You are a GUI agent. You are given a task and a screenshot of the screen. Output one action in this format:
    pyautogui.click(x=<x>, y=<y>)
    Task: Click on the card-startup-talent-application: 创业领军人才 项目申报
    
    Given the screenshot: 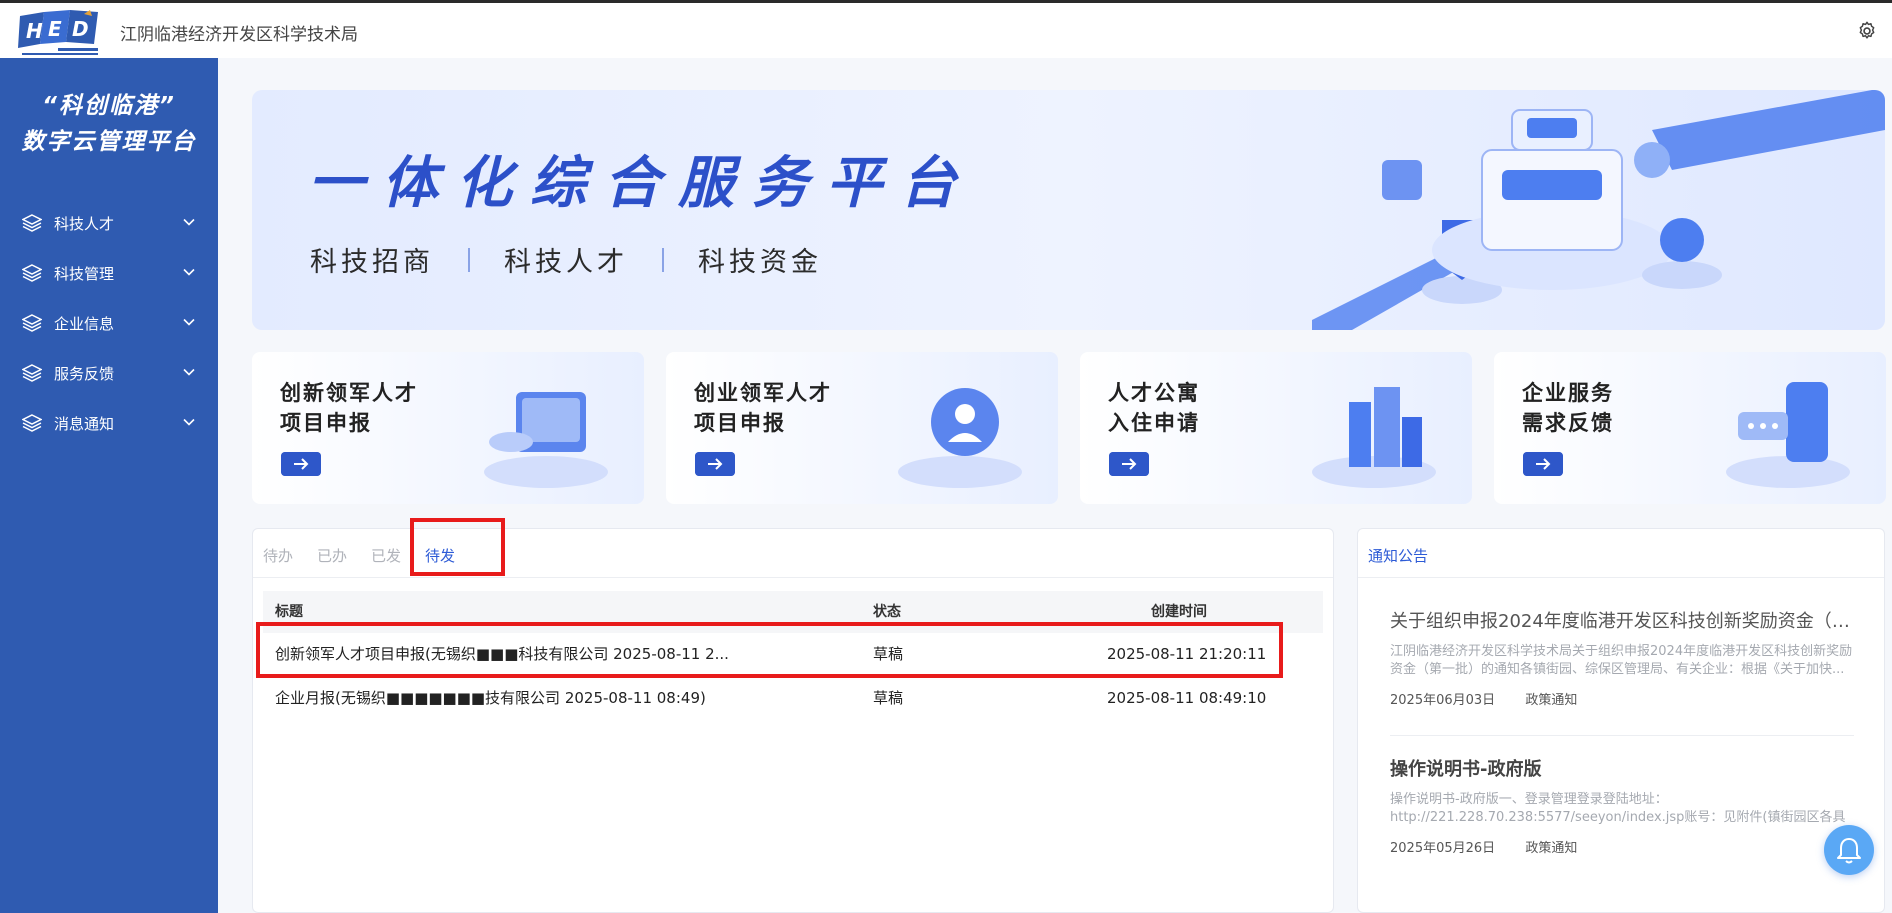 What is the action you would take?
    pyautogui.click(x=862, y=428)
    